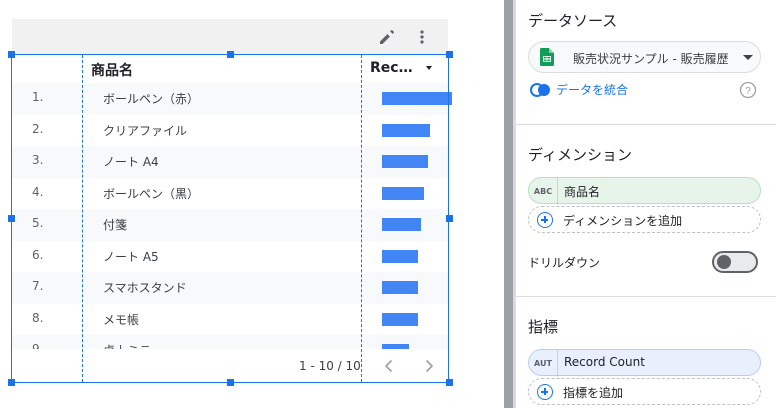 Image resolution: width=776 pixels, height=408 pixels. Describe the element at coordinates (644, 391) in the screenshot. I see `add-metric-button: 指標を追加` at that location.